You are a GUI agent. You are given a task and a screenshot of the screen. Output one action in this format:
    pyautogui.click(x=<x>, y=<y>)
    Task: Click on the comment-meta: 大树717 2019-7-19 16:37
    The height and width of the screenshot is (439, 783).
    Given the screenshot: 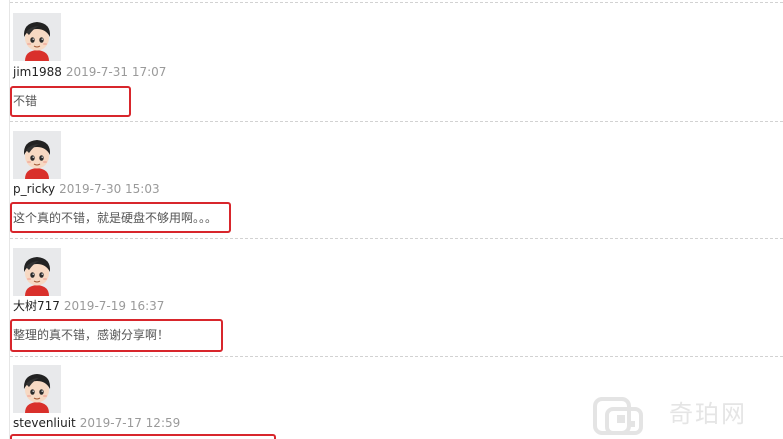 What is the action you would take?
    pyautogui.click(x=88, y=306)
    